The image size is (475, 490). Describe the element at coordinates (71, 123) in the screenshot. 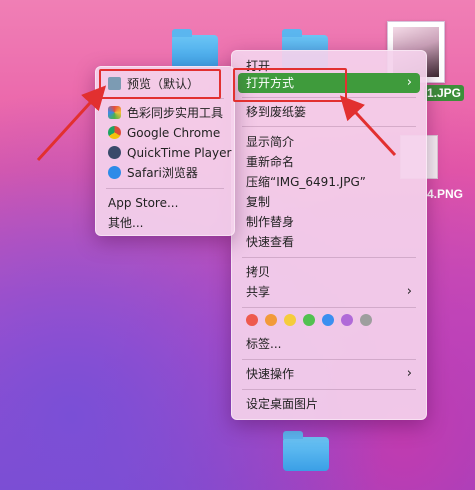

I see `arrow-to-preview` at that location.